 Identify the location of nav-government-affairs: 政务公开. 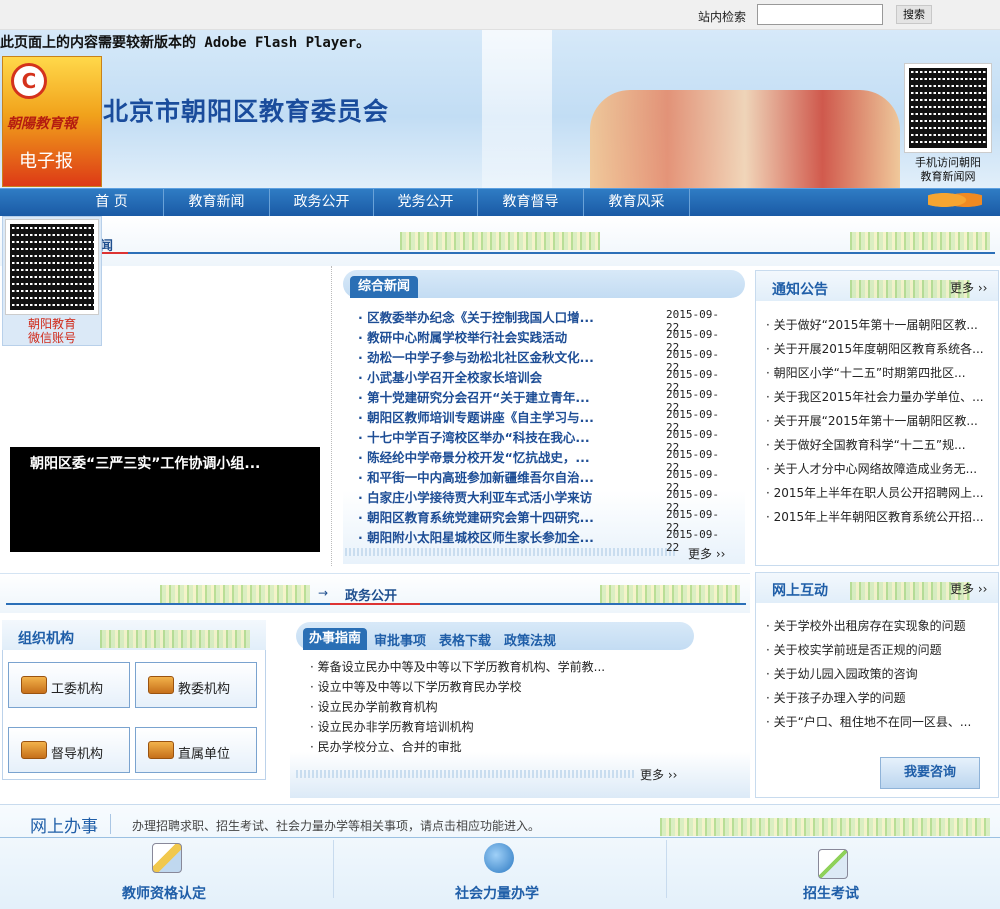
(322, 203).